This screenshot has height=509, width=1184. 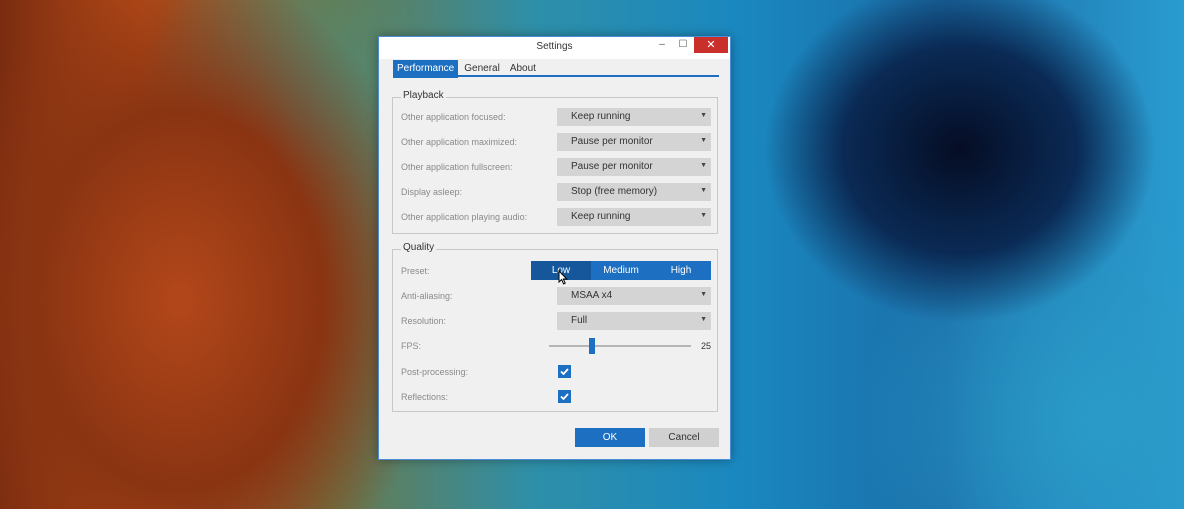 I want to click on preset-high-option: High, so click(x=681, y=270).